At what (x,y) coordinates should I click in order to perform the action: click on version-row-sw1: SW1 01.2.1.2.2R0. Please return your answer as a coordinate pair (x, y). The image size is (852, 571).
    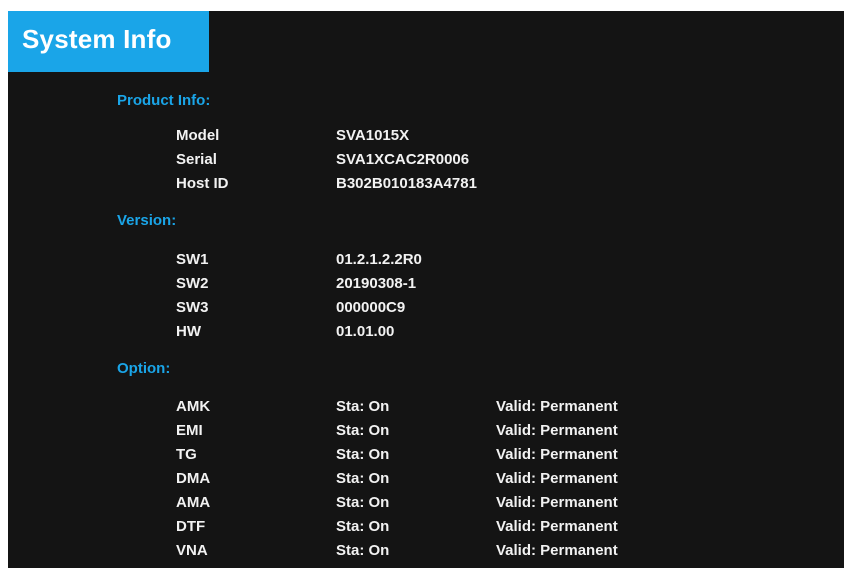
    Looking at the image, I should click on (426, 261).